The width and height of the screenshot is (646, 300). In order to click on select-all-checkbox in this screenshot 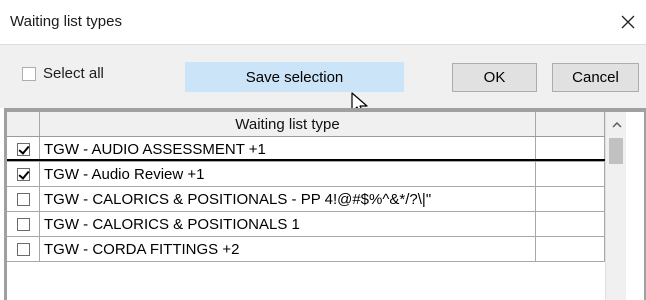, I will do `click(29, 74)`.